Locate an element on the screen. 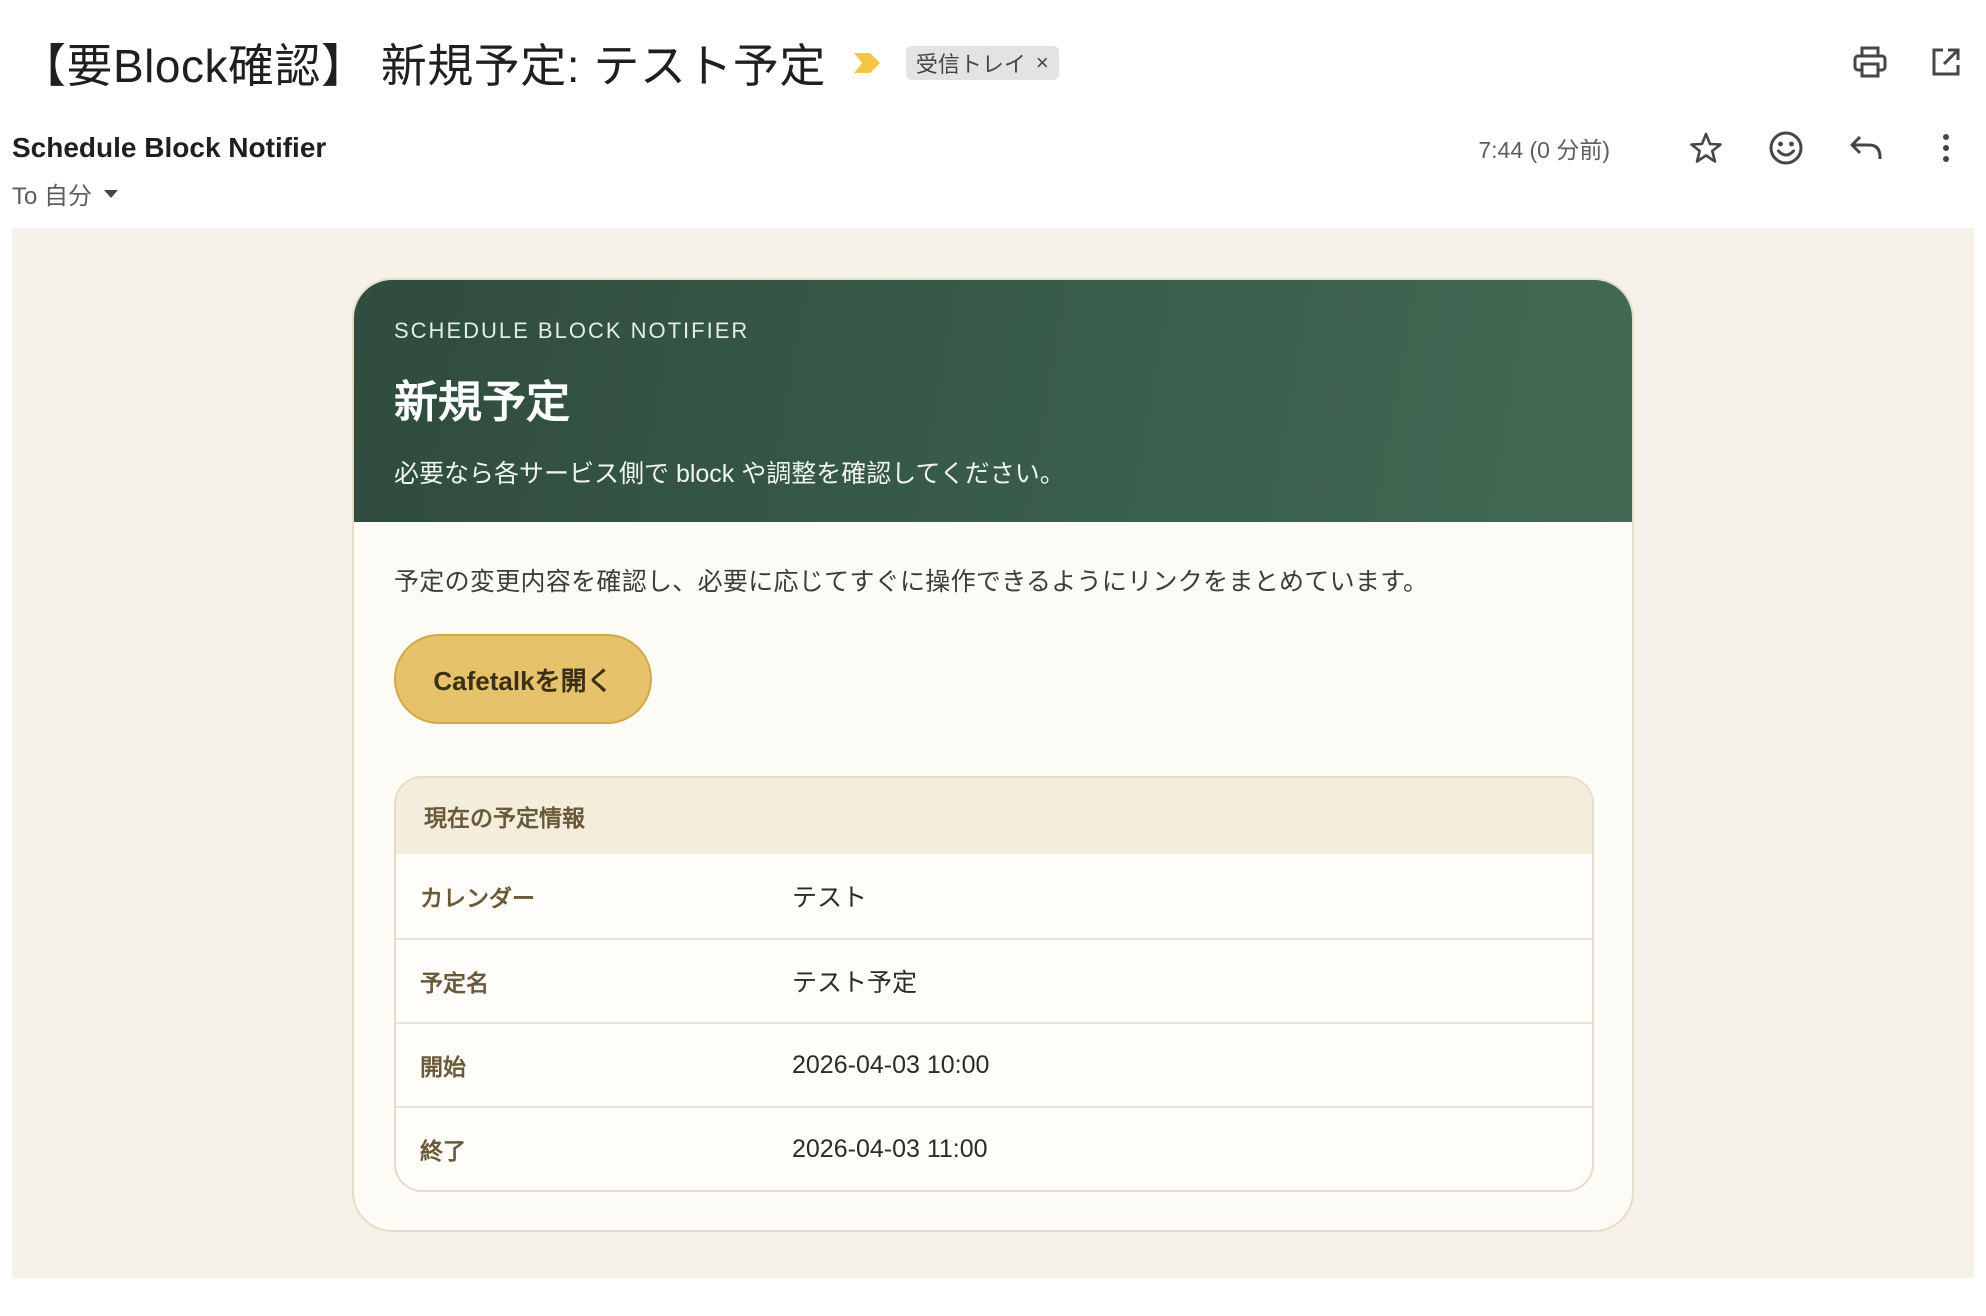 The image size is (1986, 1316). email-subject: 【要Block確認】 新規予定: テスト予定 is located at coordinates (423, 66).